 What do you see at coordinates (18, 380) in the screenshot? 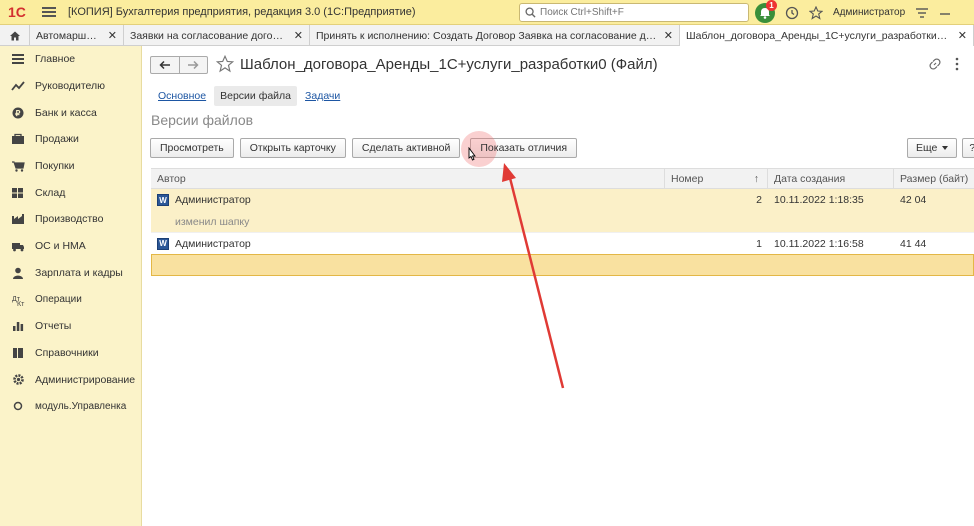
I see `gear-icon` at bounding box center [18, 380].